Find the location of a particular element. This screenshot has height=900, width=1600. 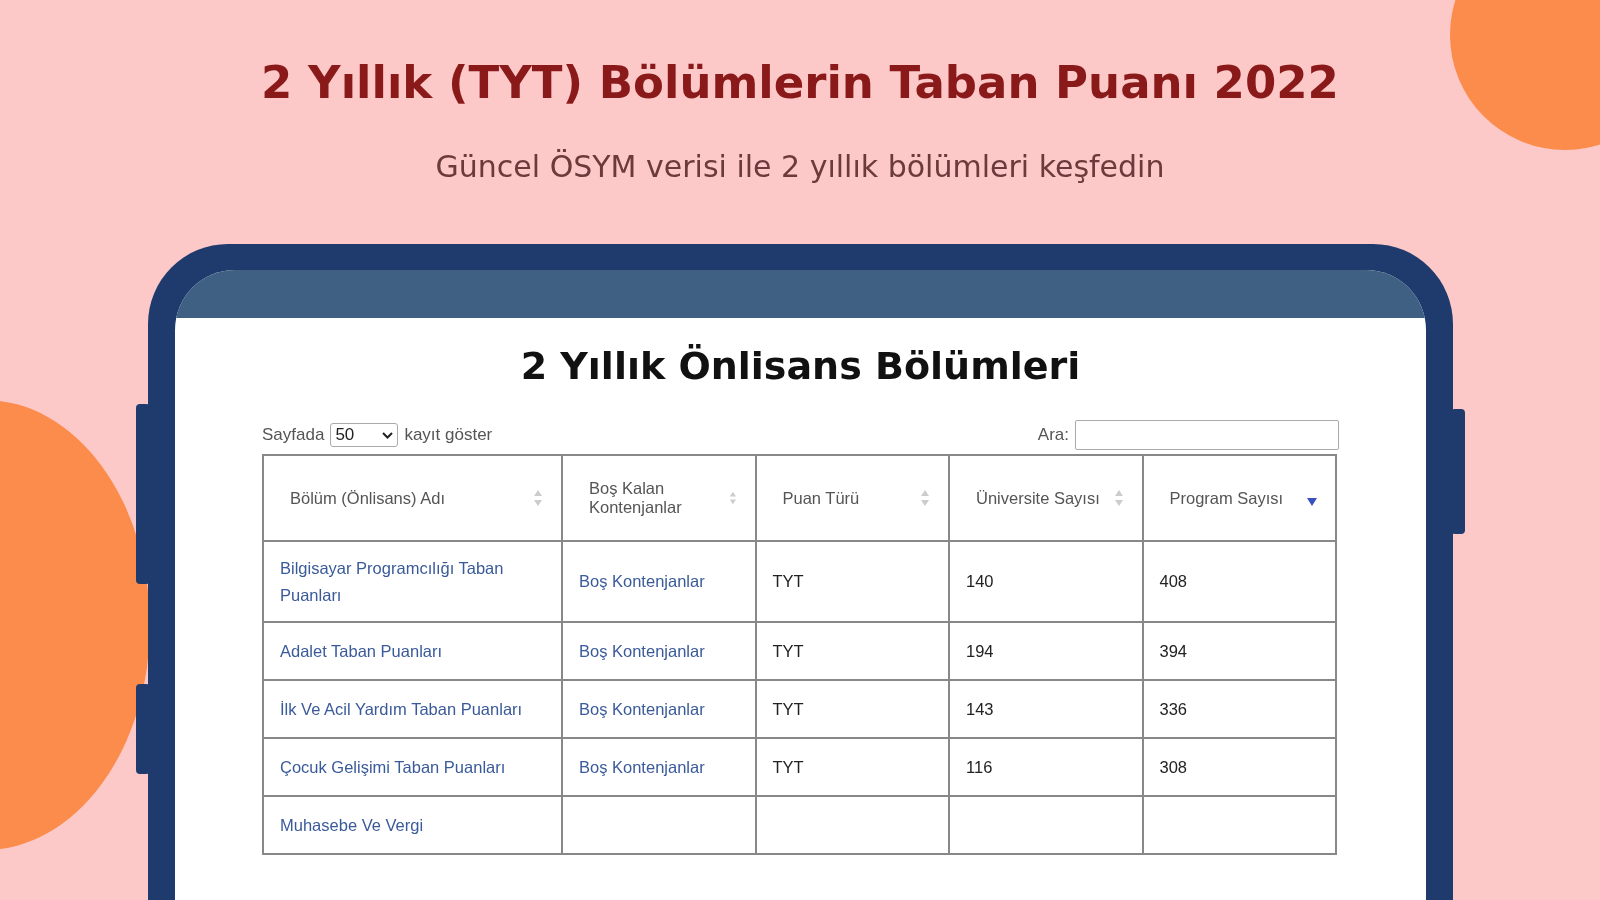

column-header: Program Sayısı is located at coordinates (1239, 498).